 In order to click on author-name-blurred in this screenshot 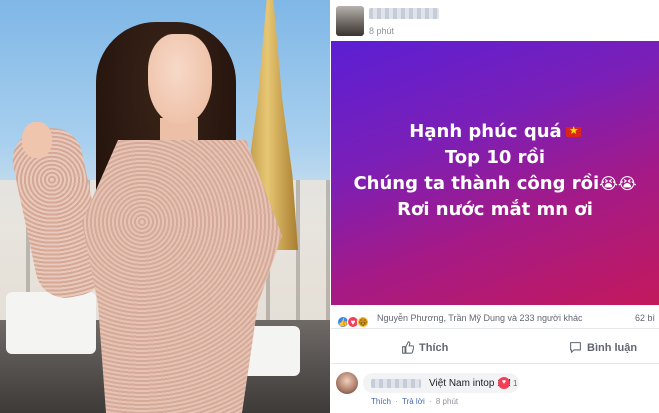, I will do `click(404, 13)`.